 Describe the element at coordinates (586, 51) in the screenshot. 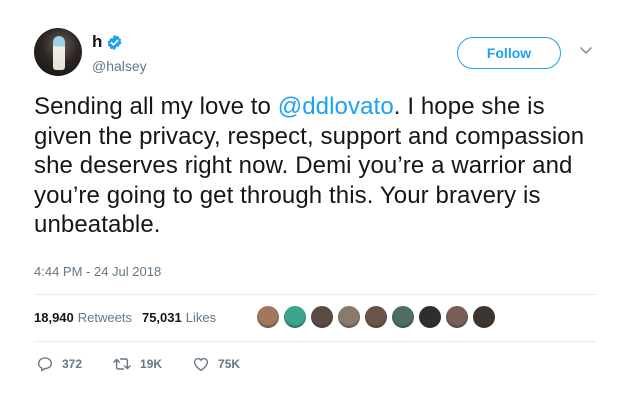

I see `chevron-down-icon` at that location.